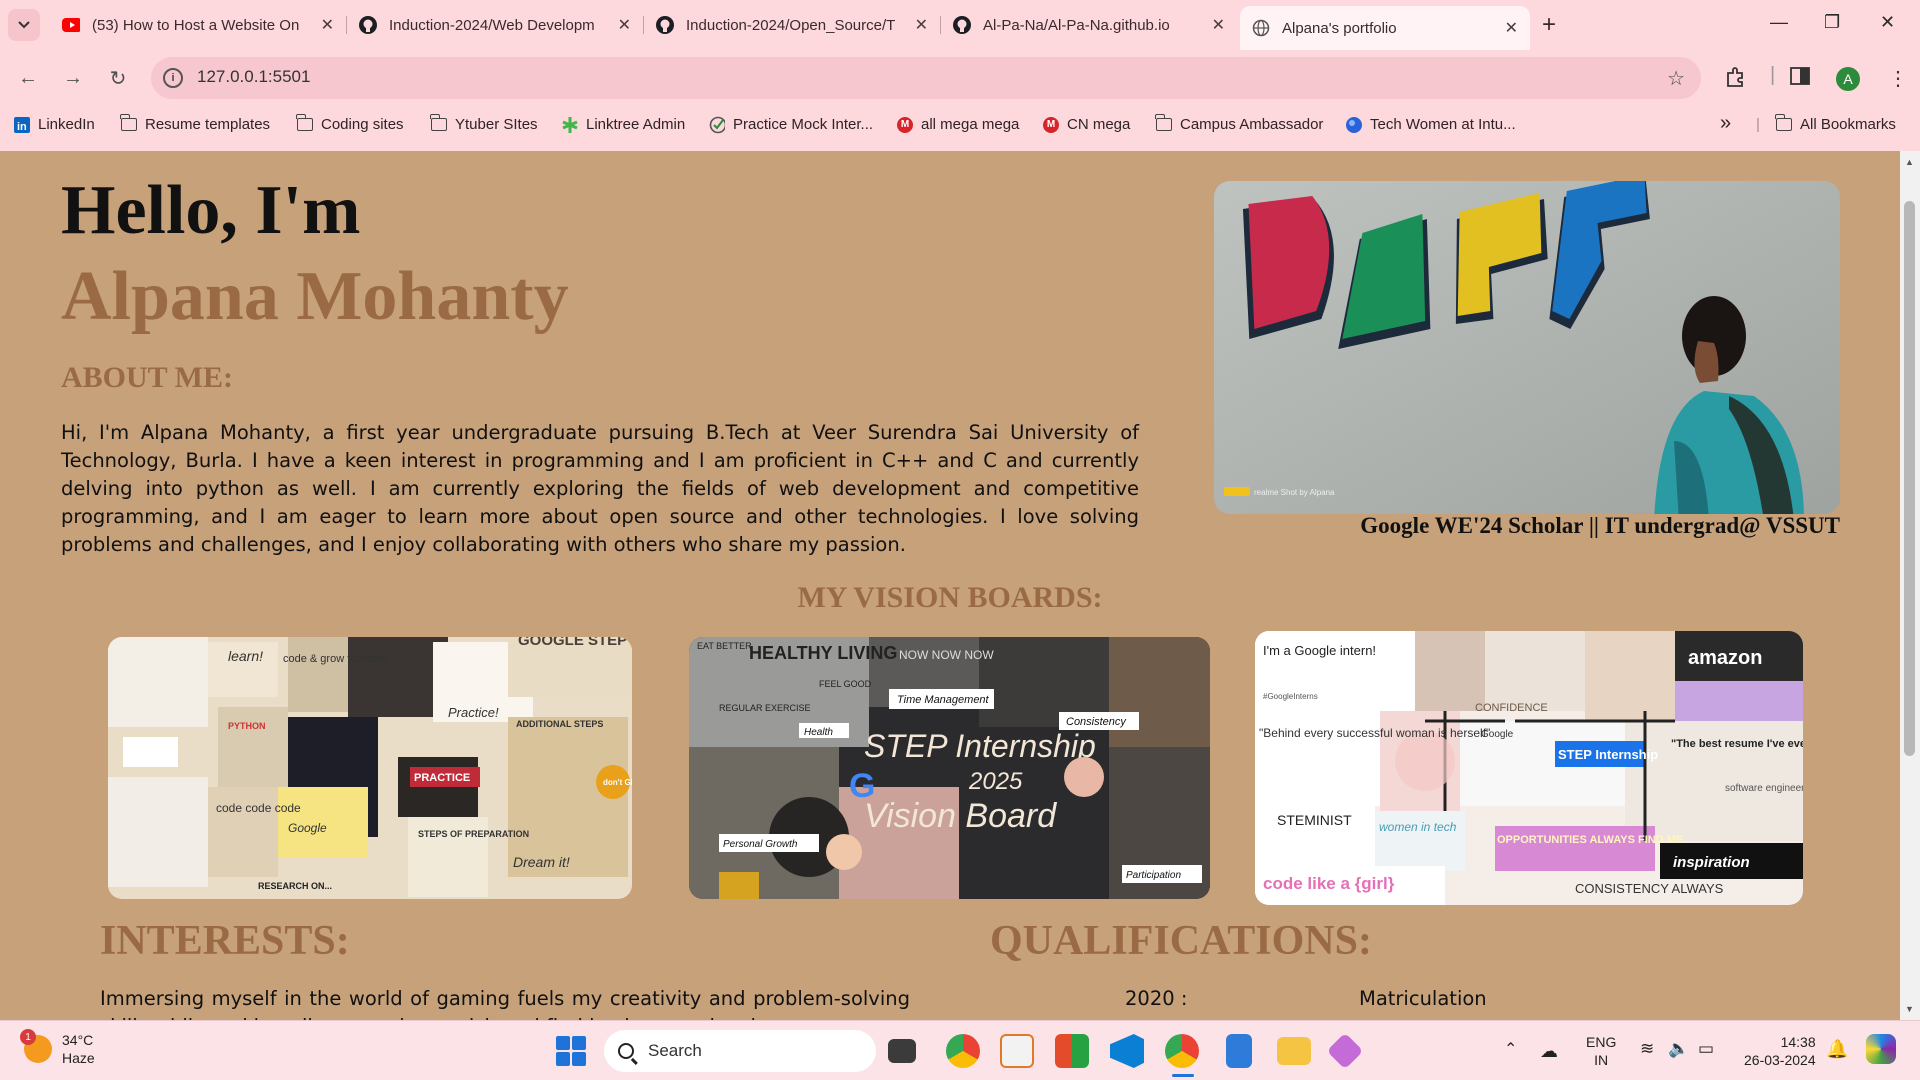  I want to click on copilot-icon, so click(1881, 1049).